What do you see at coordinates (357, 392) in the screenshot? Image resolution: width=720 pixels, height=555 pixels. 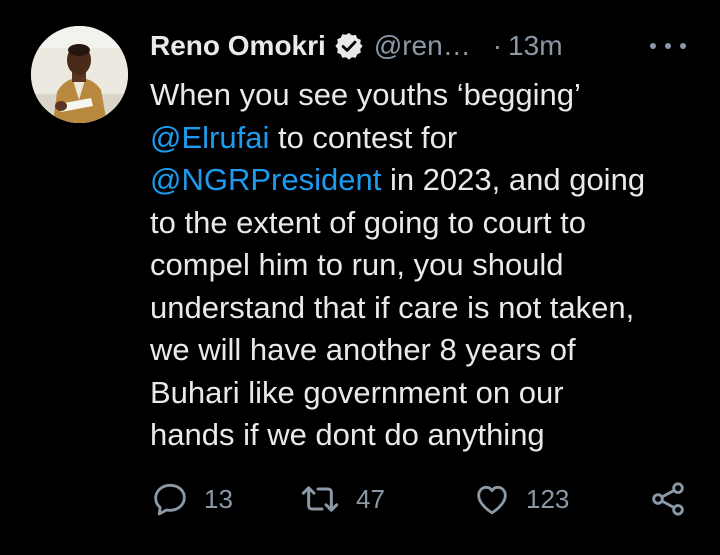 I see `tweet-text-segment: Buhari like government on our` at bounding box center [357, 392].